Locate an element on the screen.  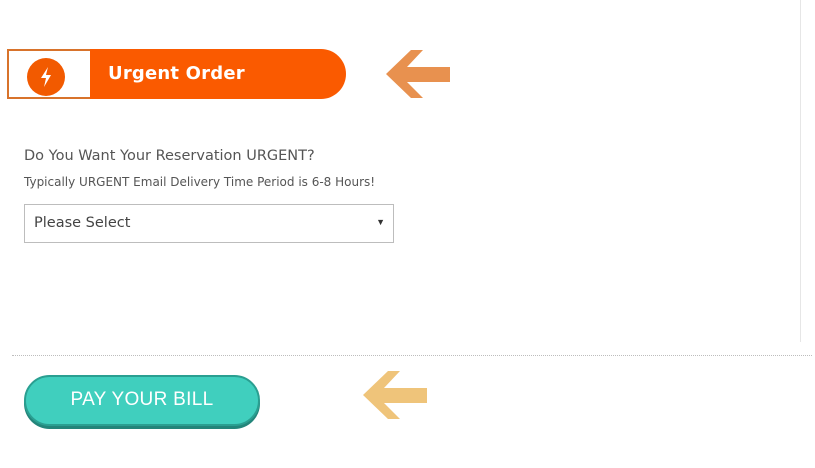
pay-your-bill-button: PAY YOUR BILL is located at coordinates (142, 400).